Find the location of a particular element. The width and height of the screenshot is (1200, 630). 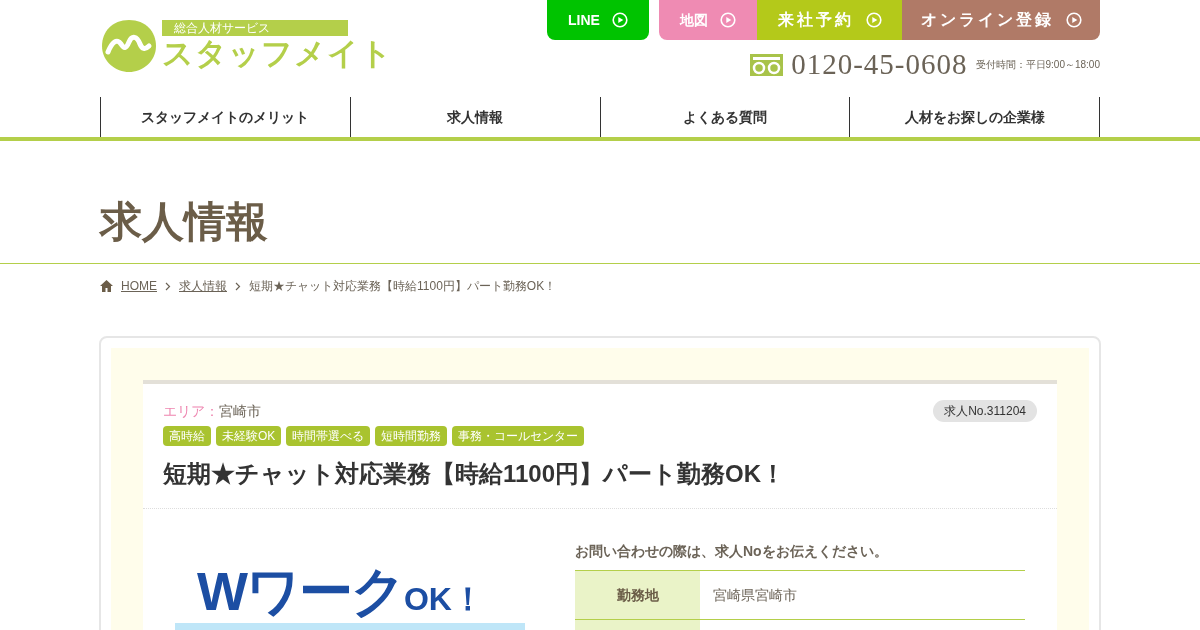

job-tag: 未経験OK is located at coordinates (249, 436).